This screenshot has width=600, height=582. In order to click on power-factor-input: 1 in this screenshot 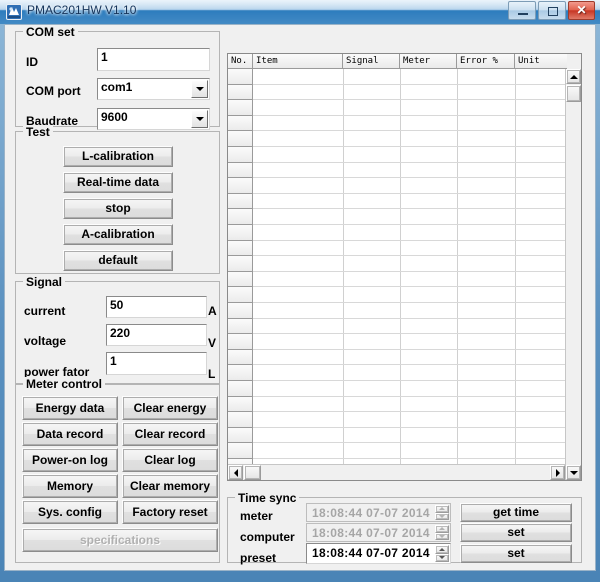, I will do `click(156, 363)`.